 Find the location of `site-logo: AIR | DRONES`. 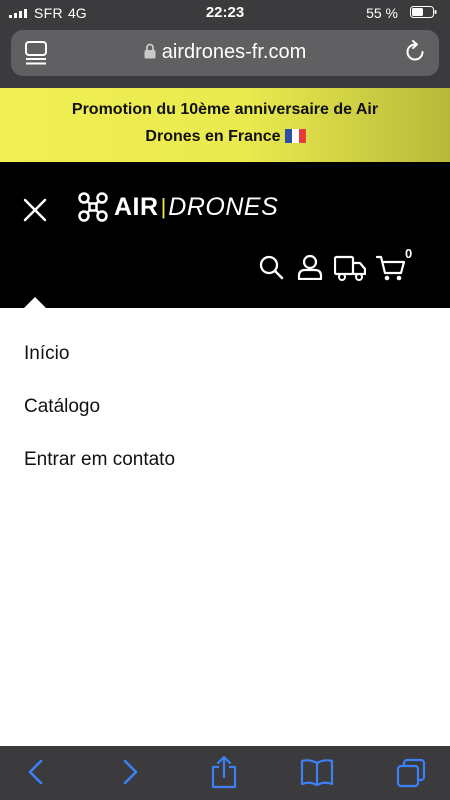

site-logo: AIR | DRONES is located at coordinates (178, 207).